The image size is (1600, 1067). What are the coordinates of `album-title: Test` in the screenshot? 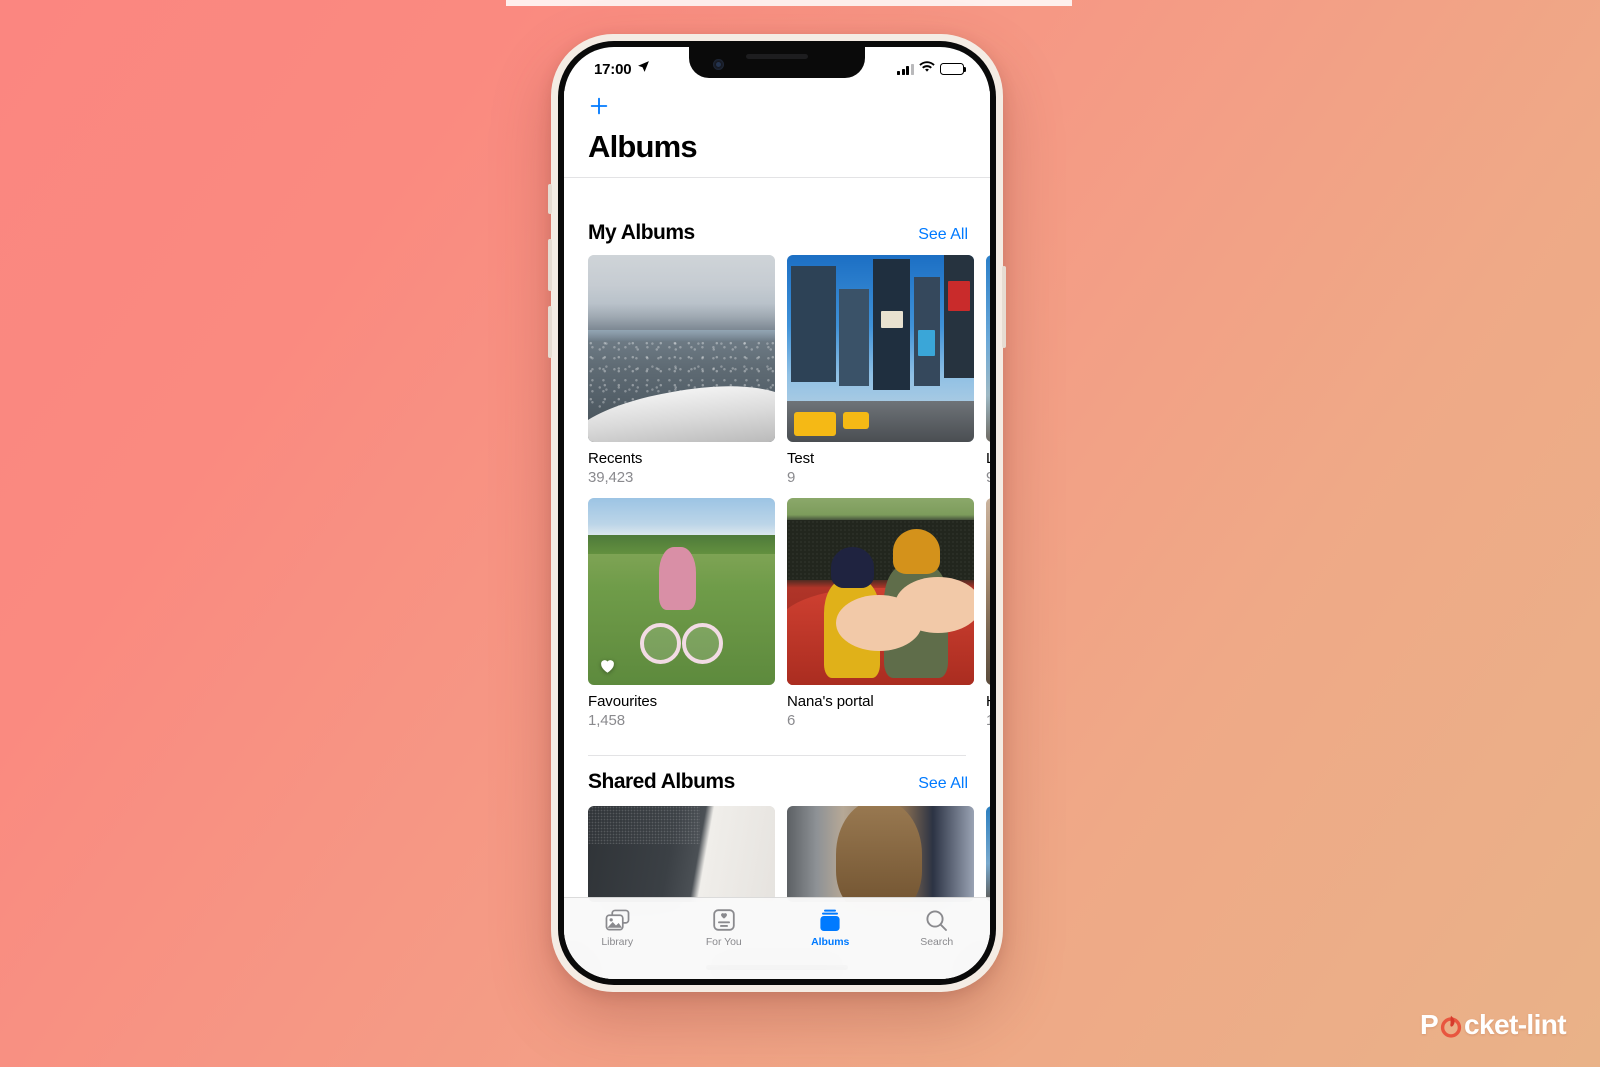 It's located at (801, 458).